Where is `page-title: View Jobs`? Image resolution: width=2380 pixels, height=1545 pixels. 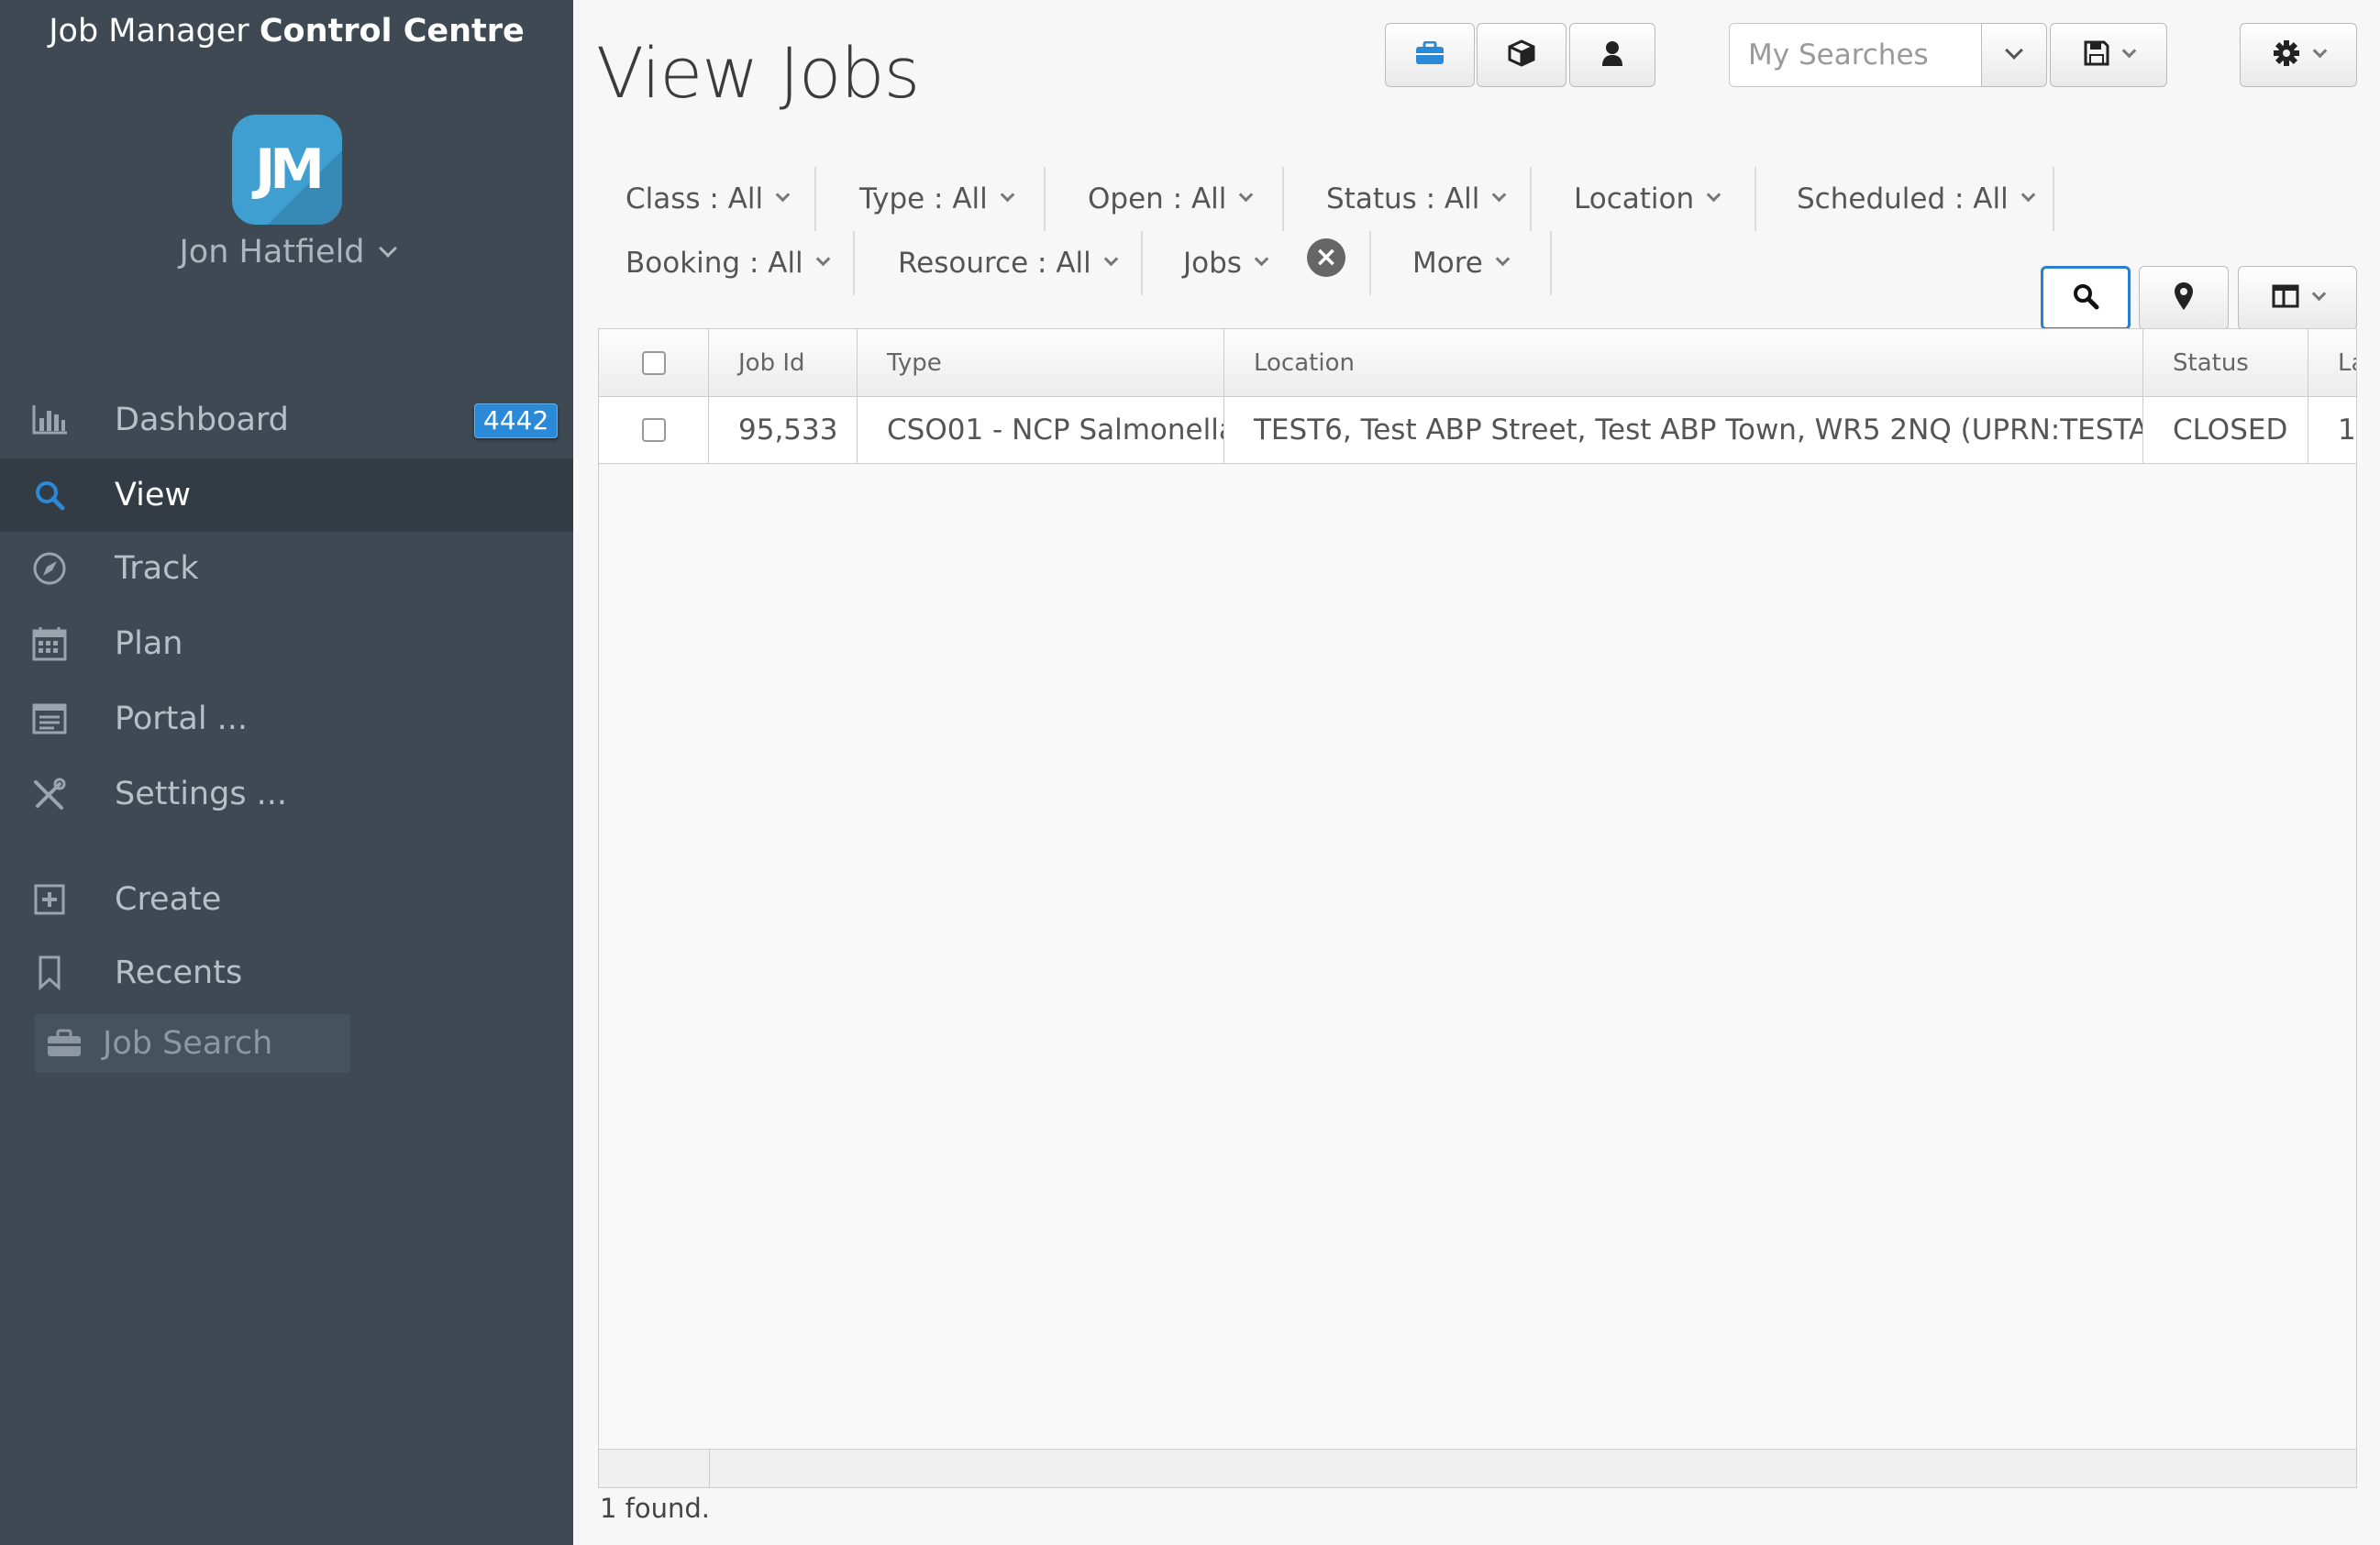
page-title: View Jobs is located at coordinates (758, 73).